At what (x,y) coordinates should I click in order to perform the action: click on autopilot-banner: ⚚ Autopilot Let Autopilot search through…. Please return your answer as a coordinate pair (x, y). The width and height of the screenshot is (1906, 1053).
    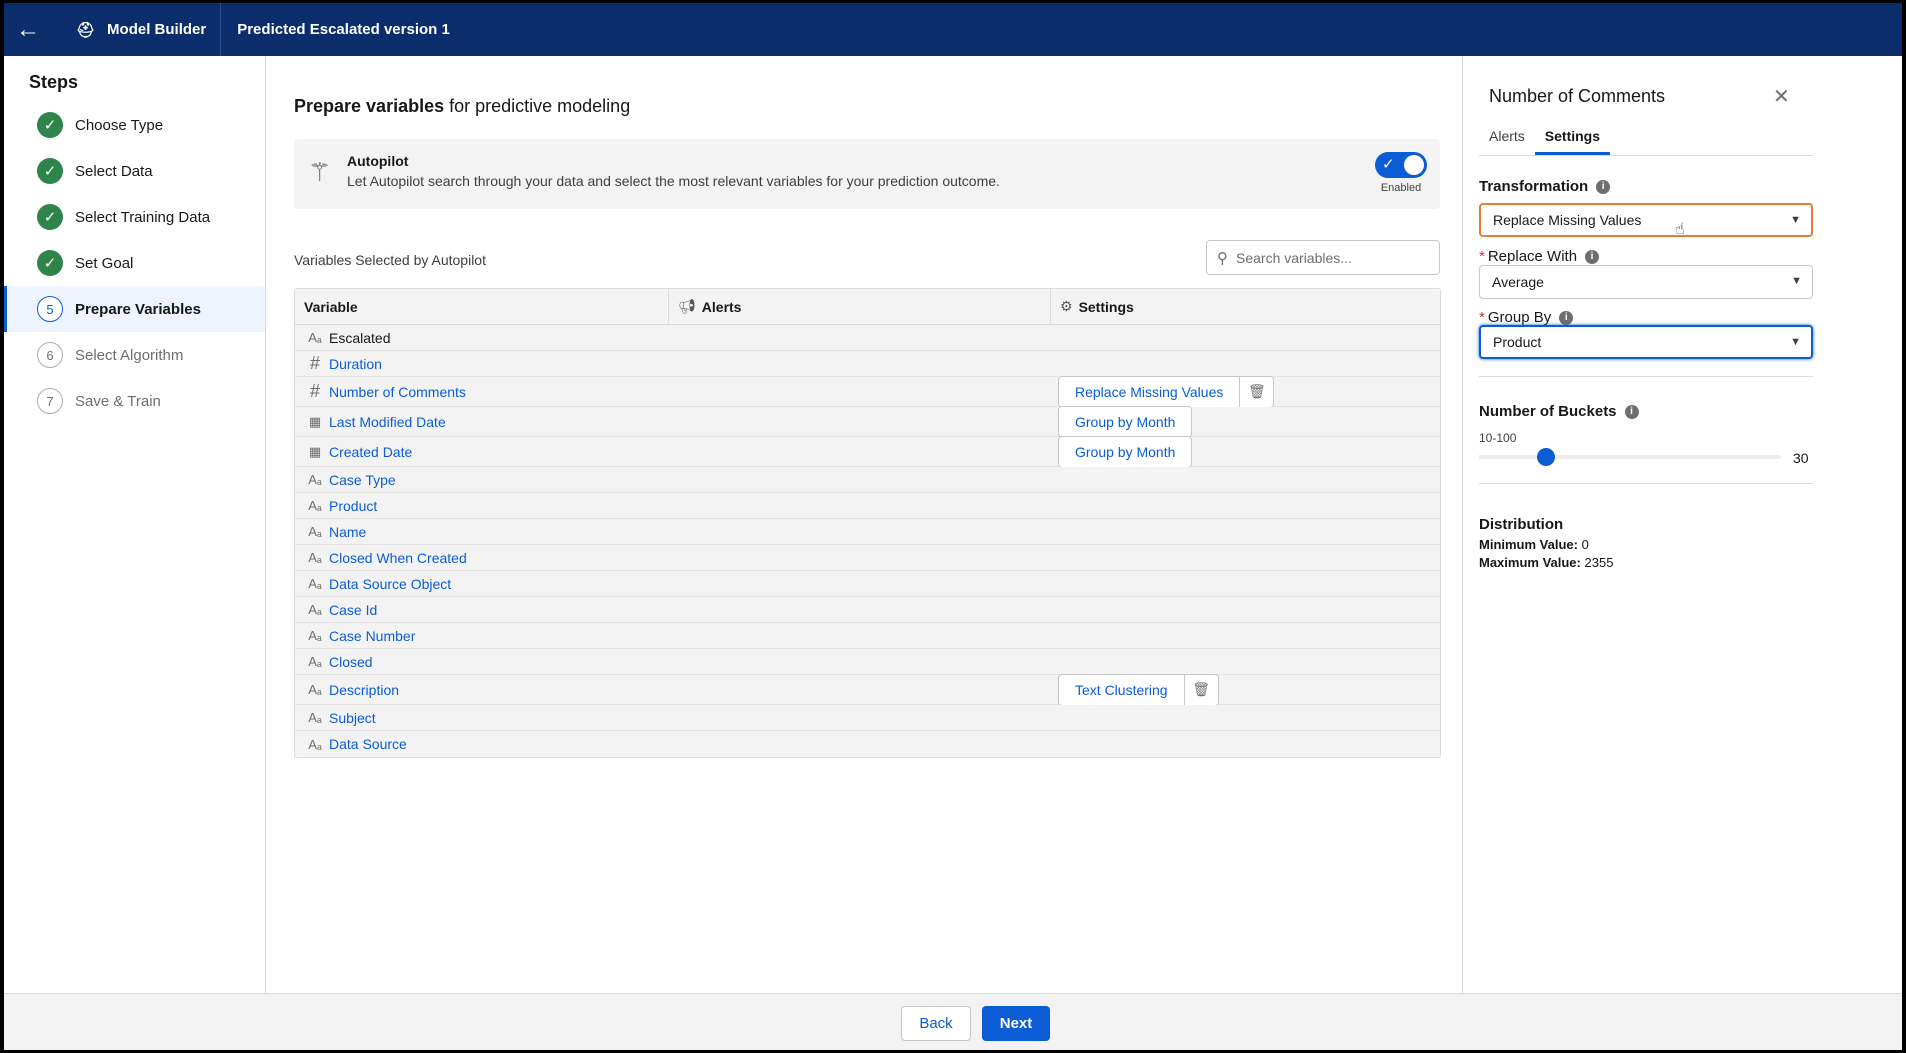
    Looking at the image, I should click on (867, 174).